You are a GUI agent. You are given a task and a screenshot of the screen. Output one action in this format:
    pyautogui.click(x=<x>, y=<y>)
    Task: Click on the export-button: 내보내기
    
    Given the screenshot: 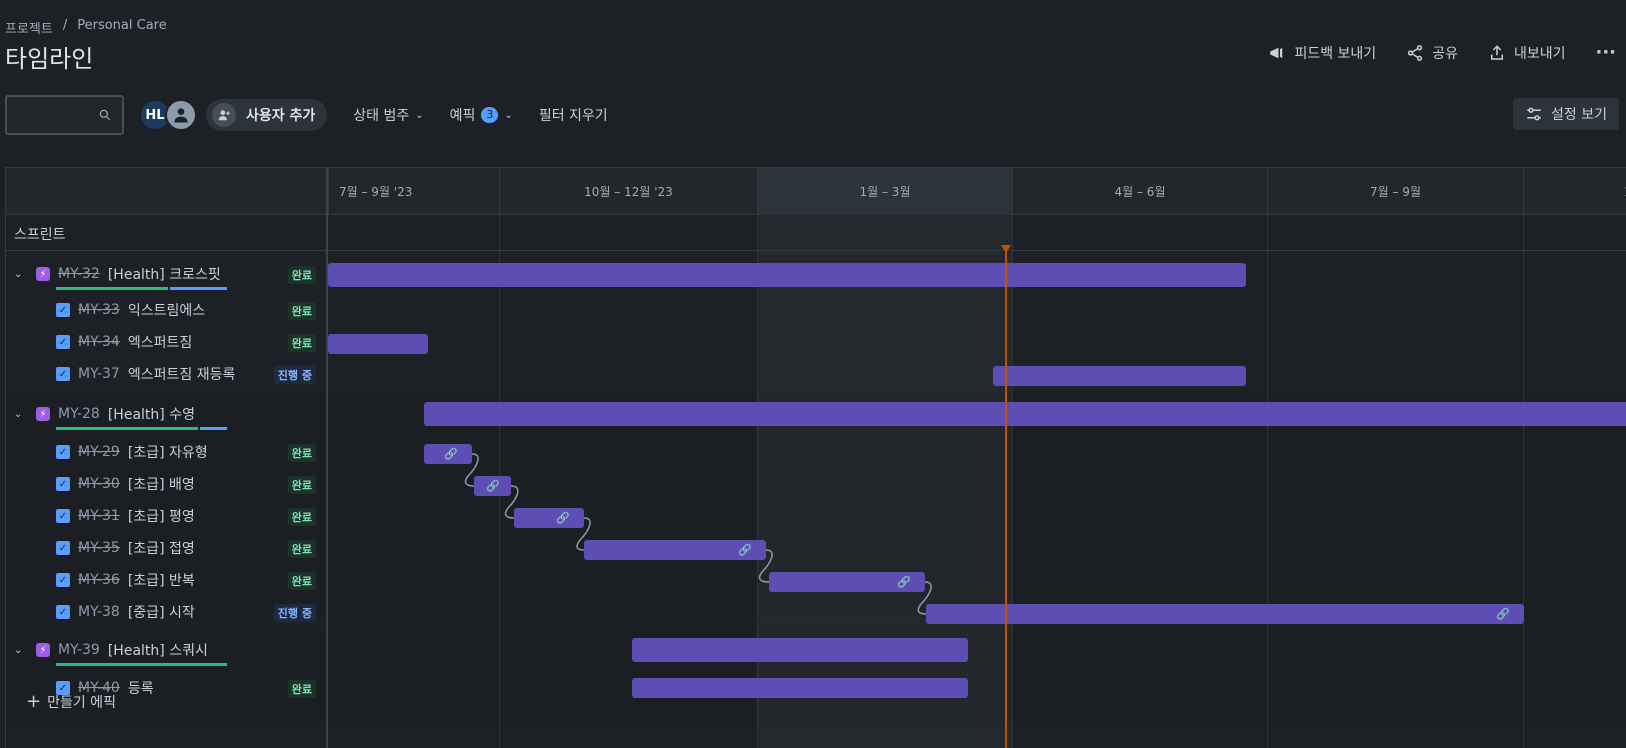 What is the action you would take?
    pyautogui.click(x=1527, y=53)
    